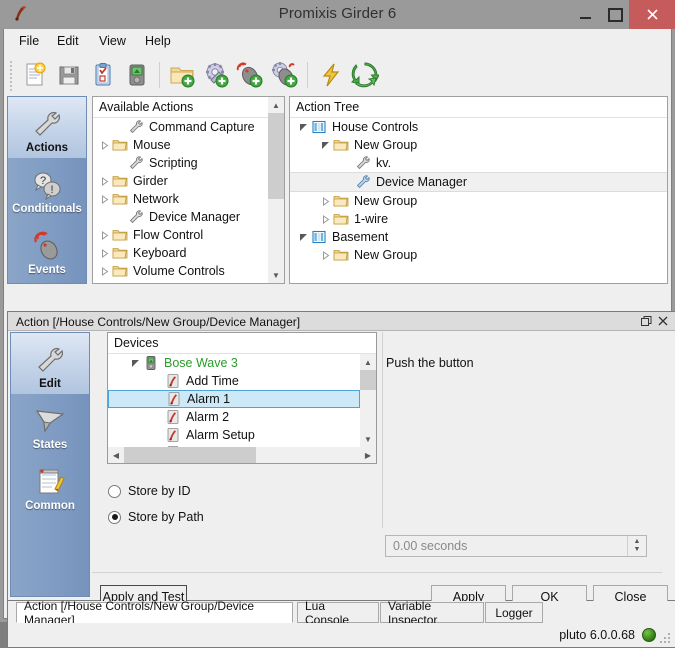 The height and width of the screenshot is (648, 675). I want to click on duration-value: 0.00 seconds, so click(506, 546).